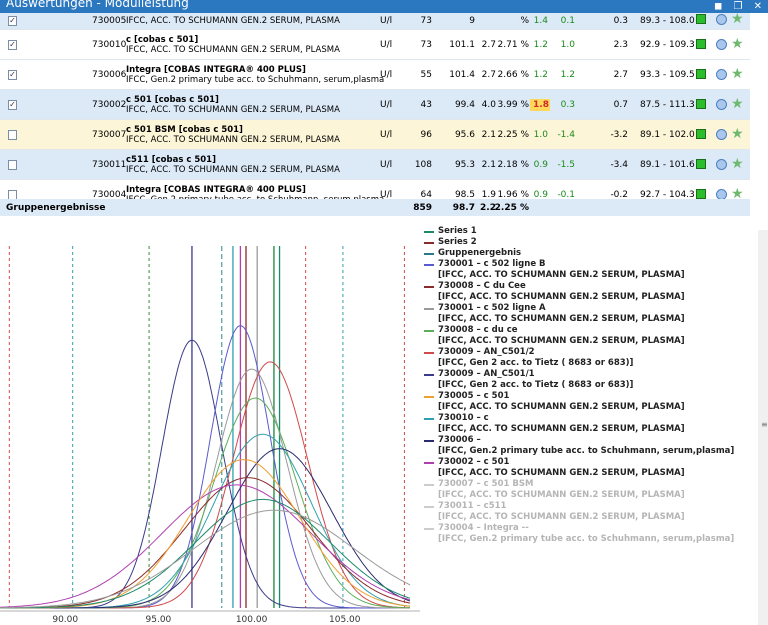 This screenshot has height=625, width=768. What do you see at coordinates (464, 134) in the screenshot?
I see `row-mean: 95.6` at bounding box center [464, 134].